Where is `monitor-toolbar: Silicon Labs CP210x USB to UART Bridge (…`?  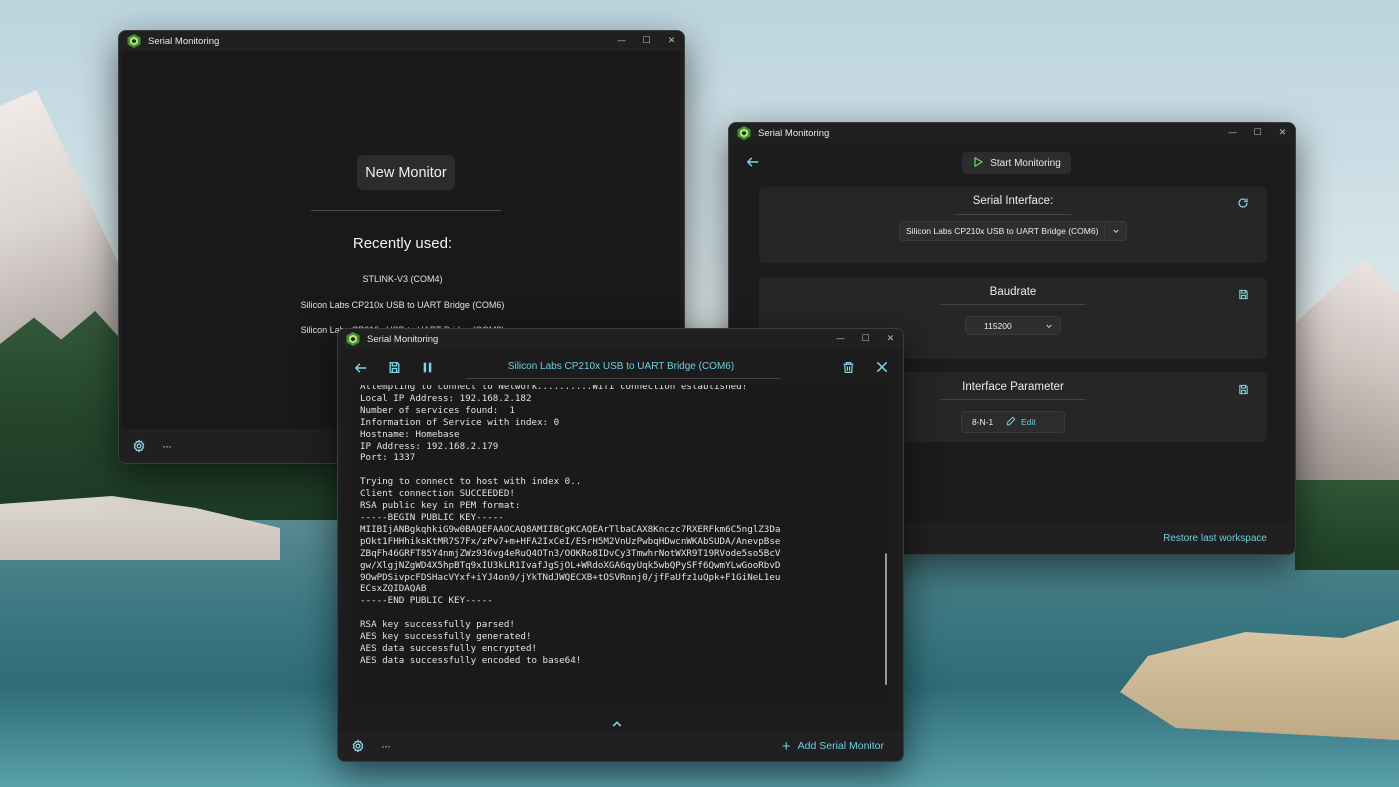 monitor-toolbar: Silicon Labs CP210x USB to UART Bridge (… is located at coordinates (620, 367).